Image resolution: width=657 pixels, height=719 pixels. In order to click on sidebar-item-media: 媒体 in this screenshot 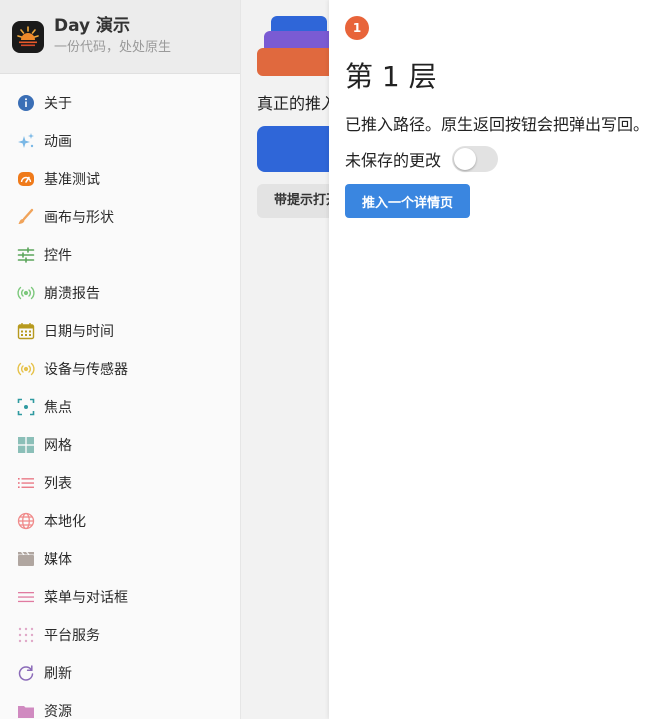, I will do `click(120, 559)`.